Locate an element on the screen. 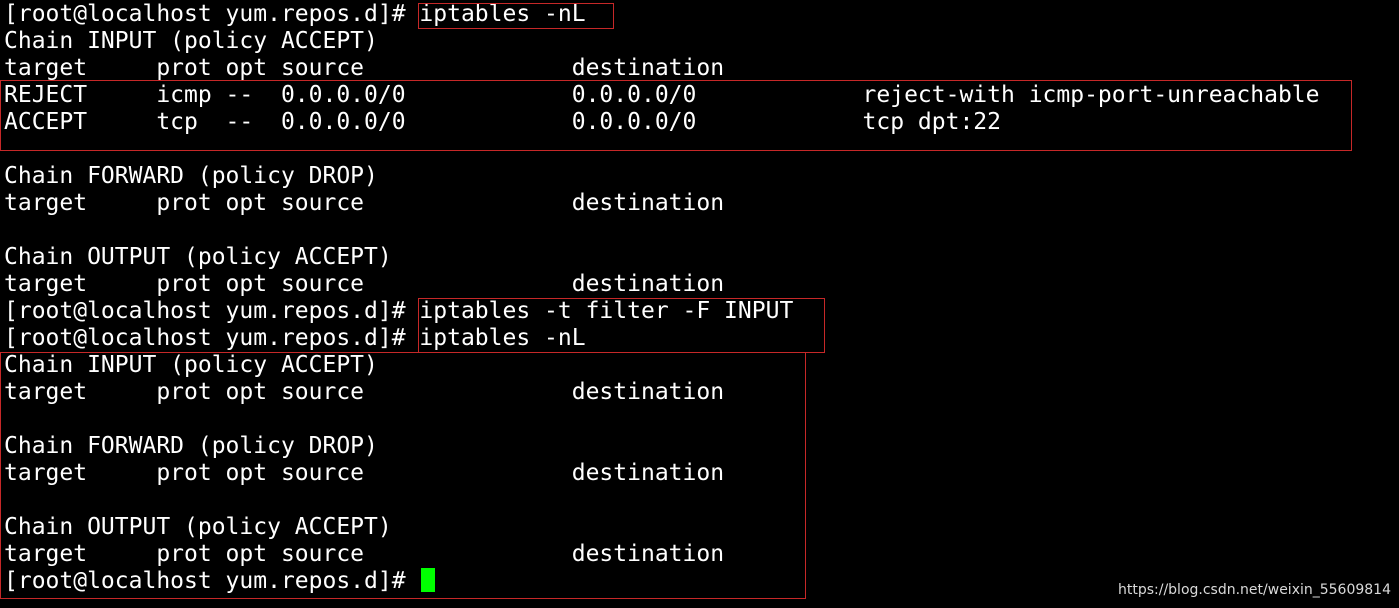 The image size is (1399, 608). watermark-text: https://blog.csdn.net/weixin_55609814 is located at coordinates (1254, 590).